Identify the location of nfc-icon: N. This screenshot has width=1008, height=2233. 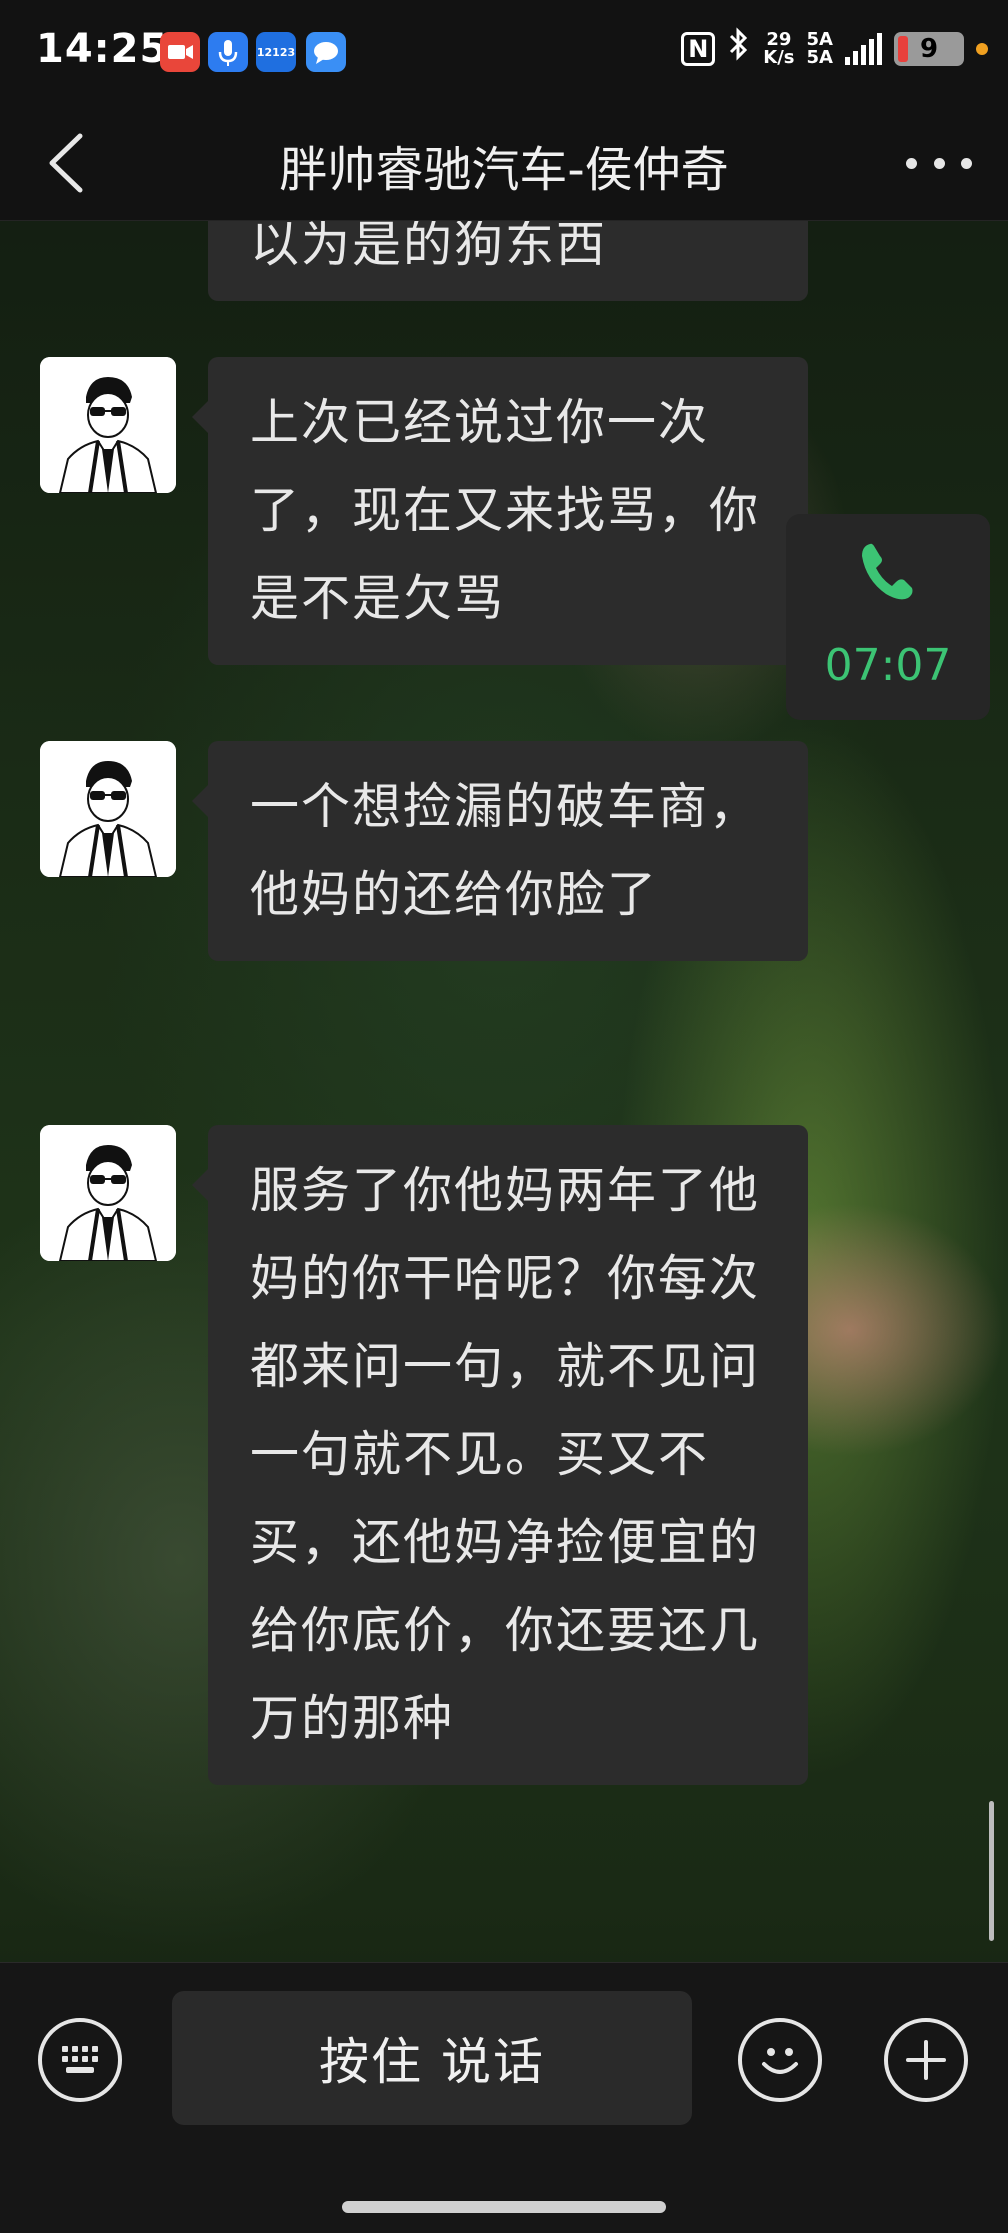
(698, 48).